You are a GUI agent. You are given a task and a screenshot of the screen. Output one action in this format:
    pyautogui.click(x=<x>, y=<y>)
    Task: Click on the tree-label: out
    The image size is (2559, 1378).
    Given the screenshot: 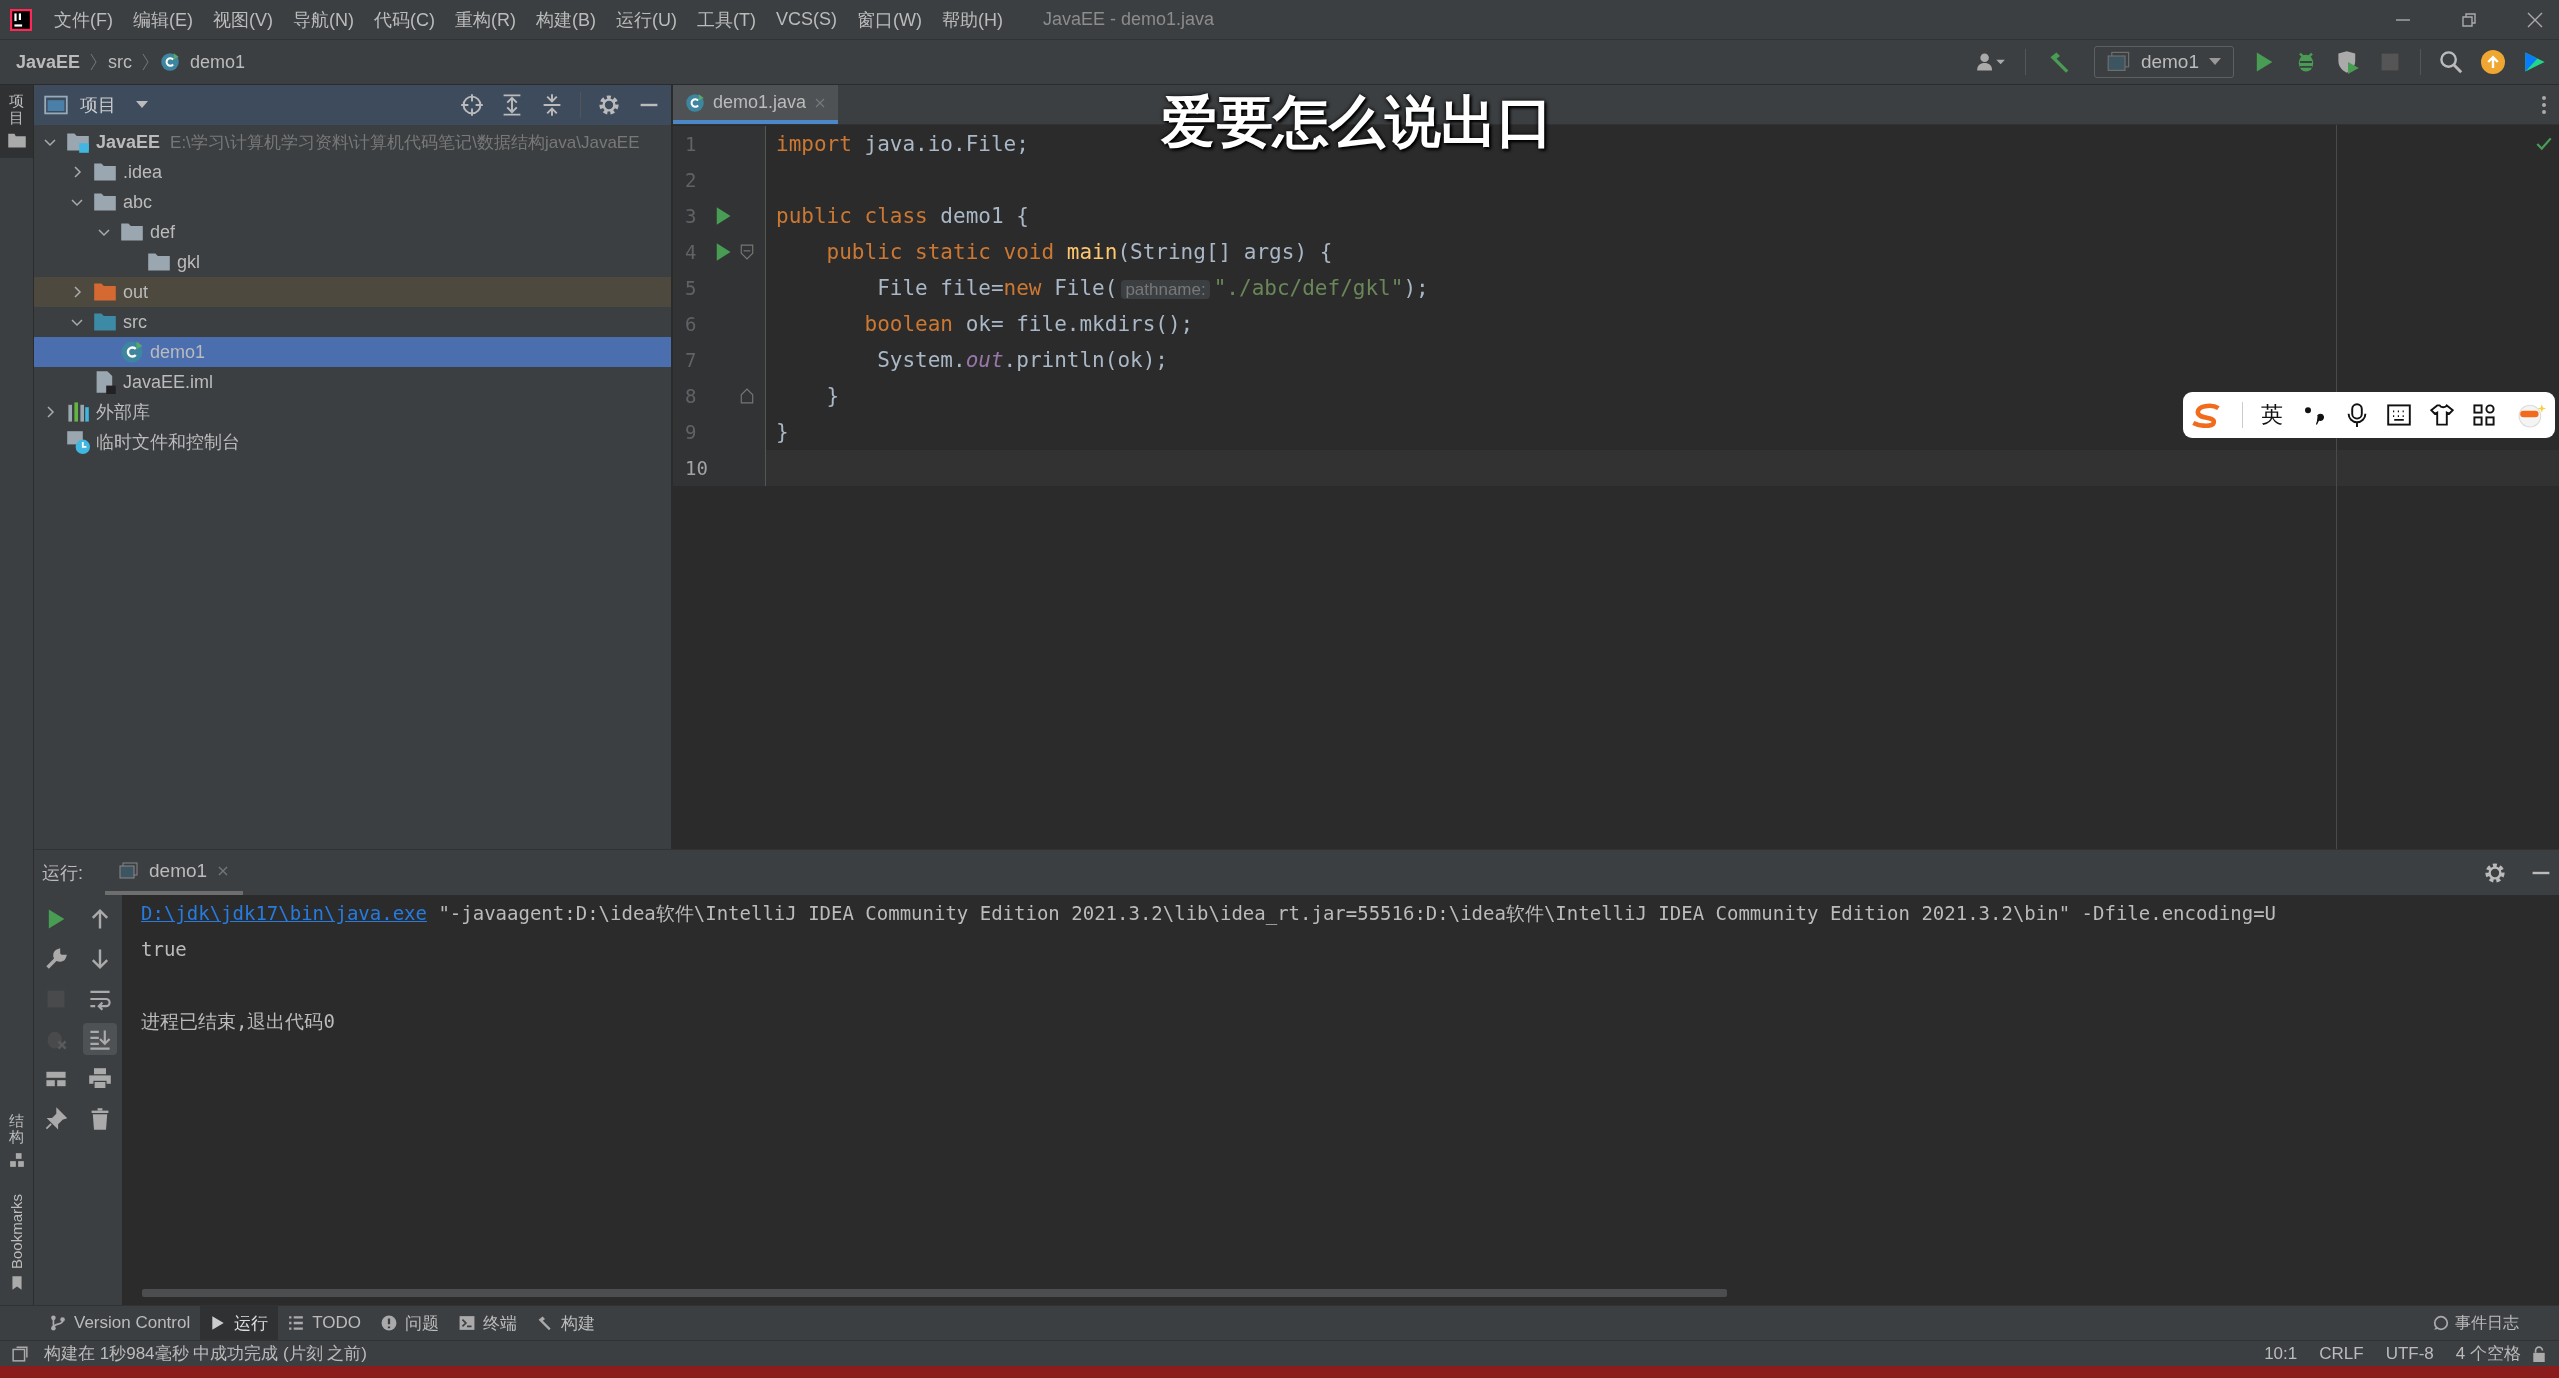 What is the action you would take?
    pyautogui.click(x=136, y=292)
    